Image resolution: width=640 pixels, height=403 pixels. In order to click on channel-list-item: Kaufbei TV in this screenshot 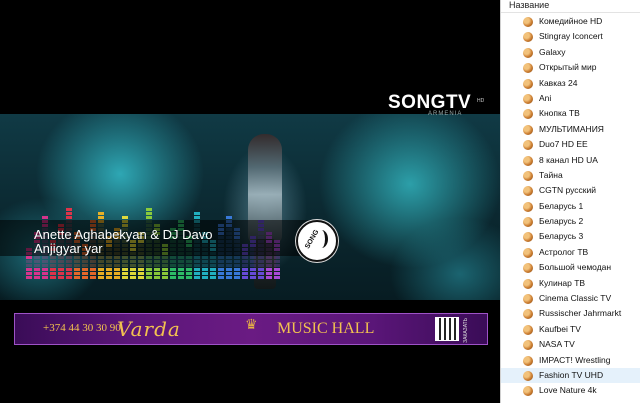, I will do `click(570, 329)`.